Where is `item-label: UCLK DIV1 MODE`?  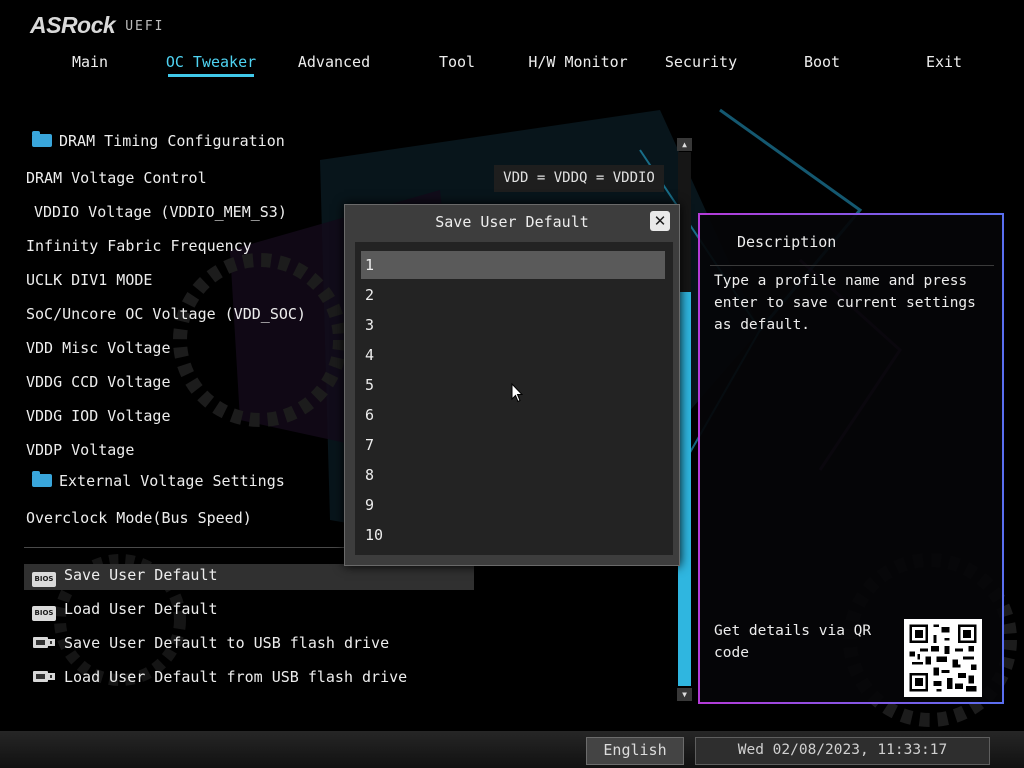 item-label: UCLK DIV1 MODE is located at coordinates (89, 280).